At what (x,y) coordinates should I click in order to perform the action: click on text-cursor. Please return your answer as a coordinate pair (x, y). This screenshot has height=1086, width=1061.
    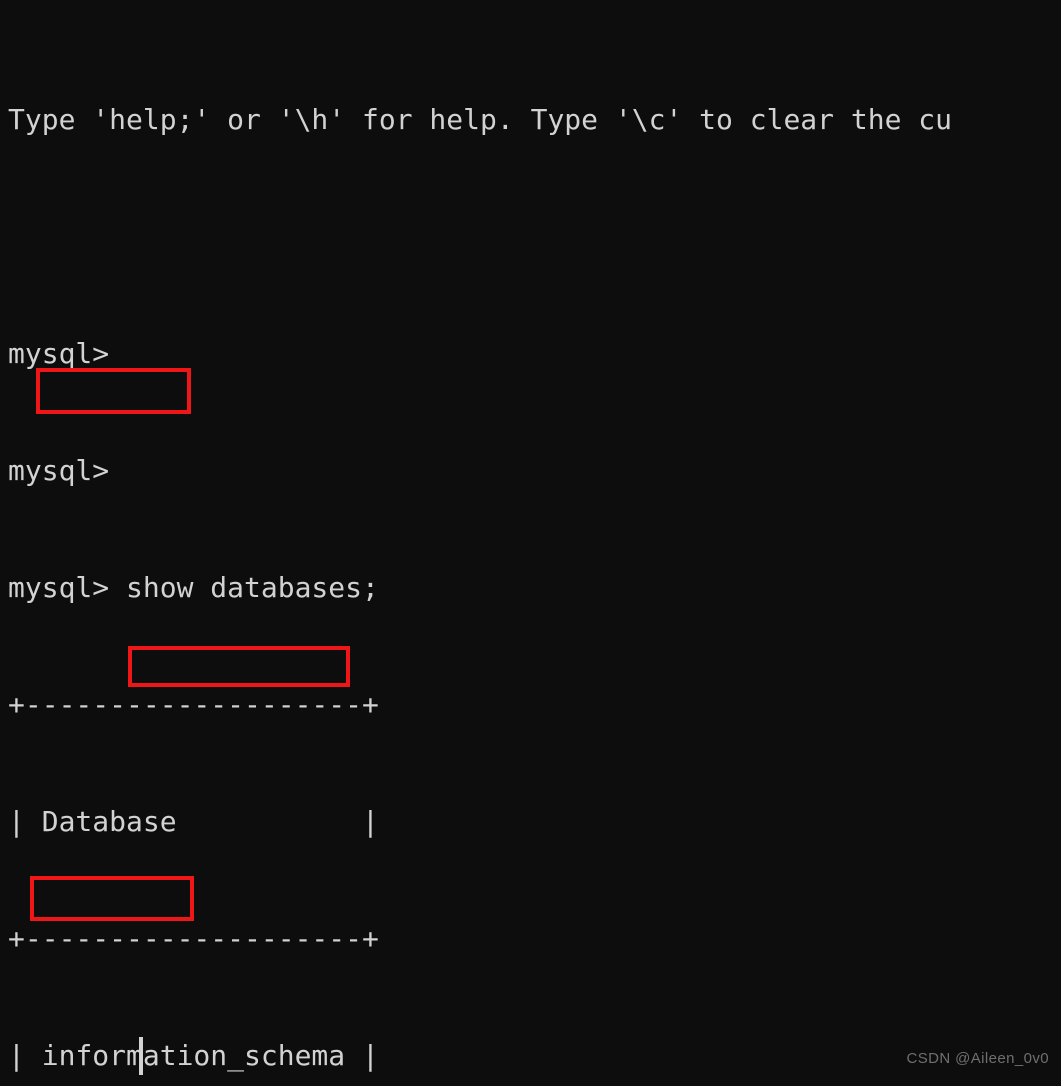
    Looking at the image, I should click on (141, 1056).